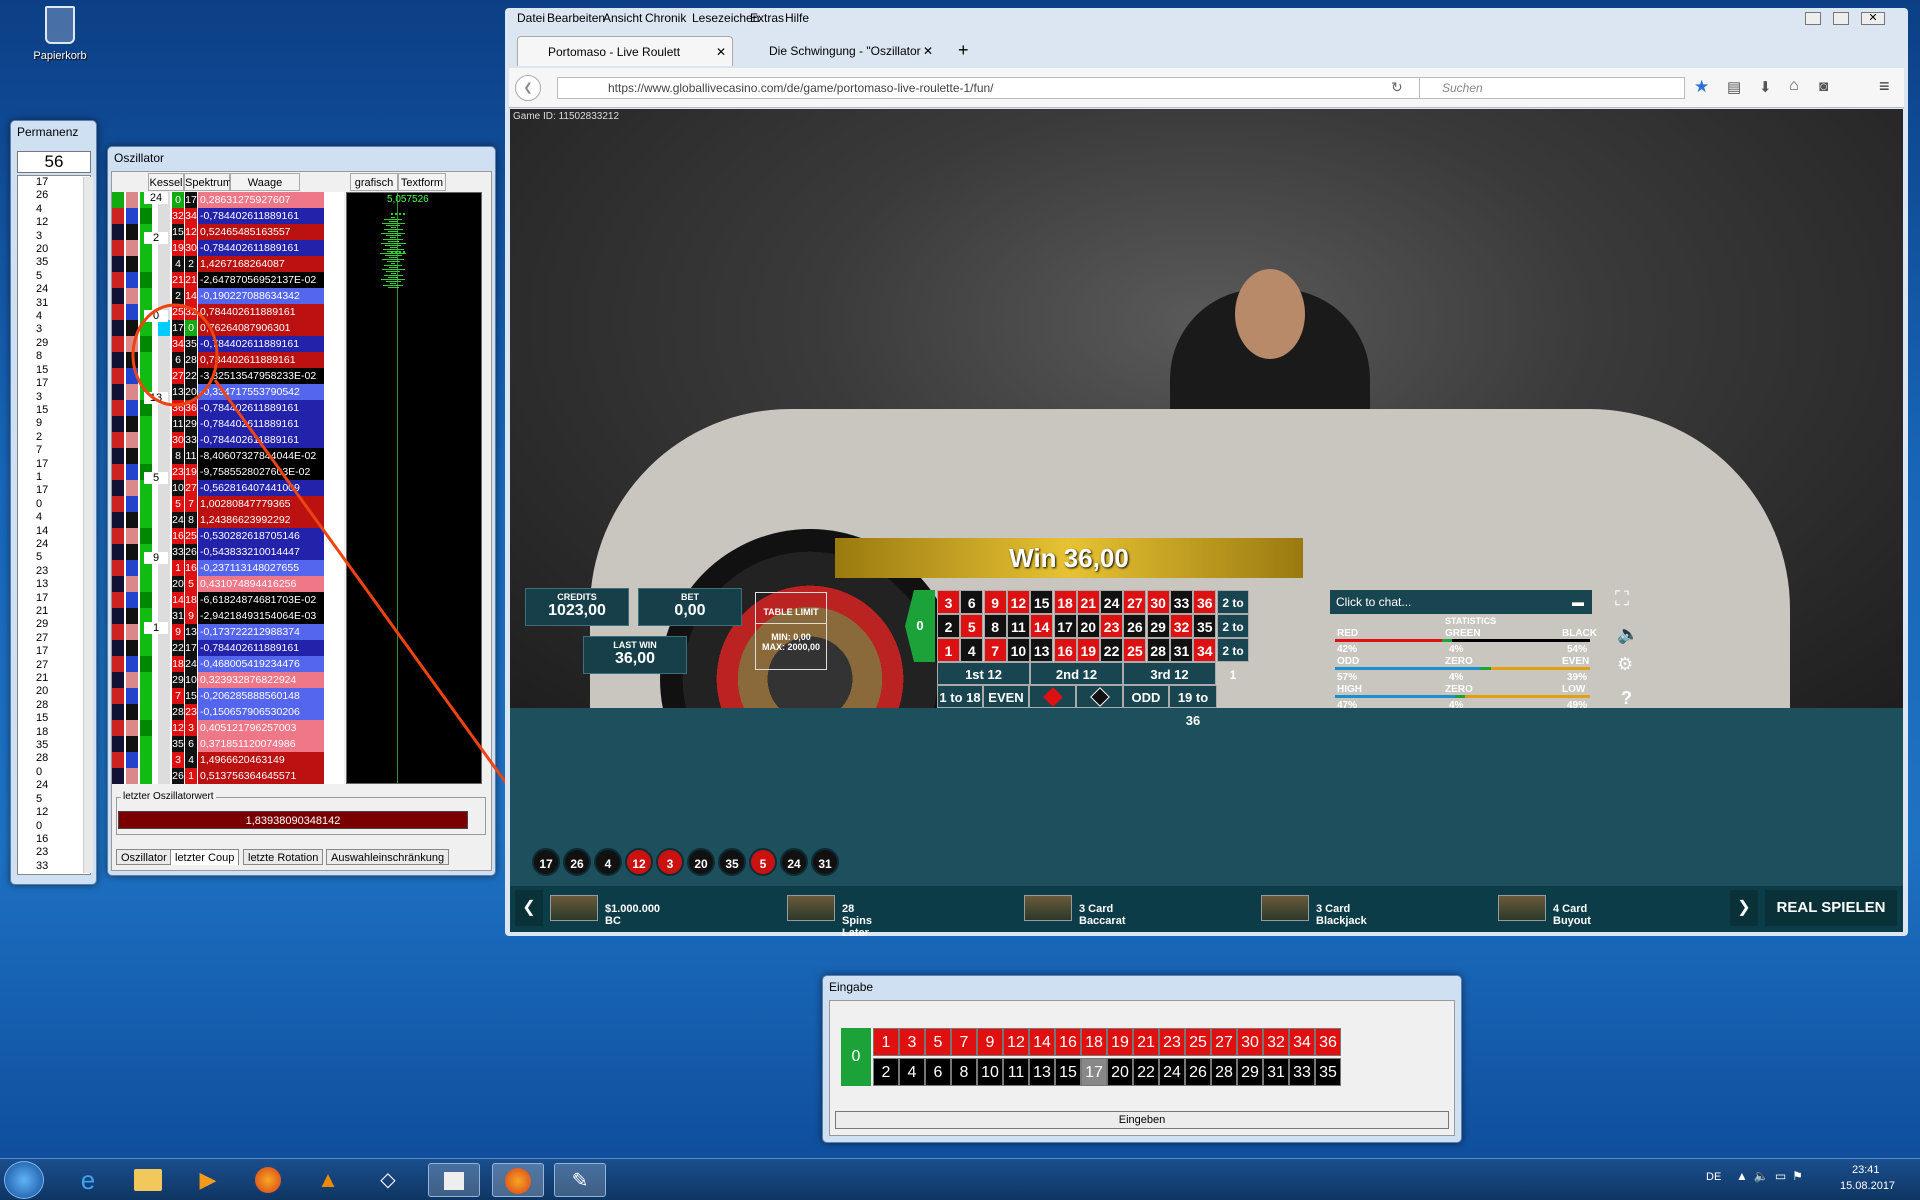  I want to click on bet-cell-6: 6, so click(972, 602).